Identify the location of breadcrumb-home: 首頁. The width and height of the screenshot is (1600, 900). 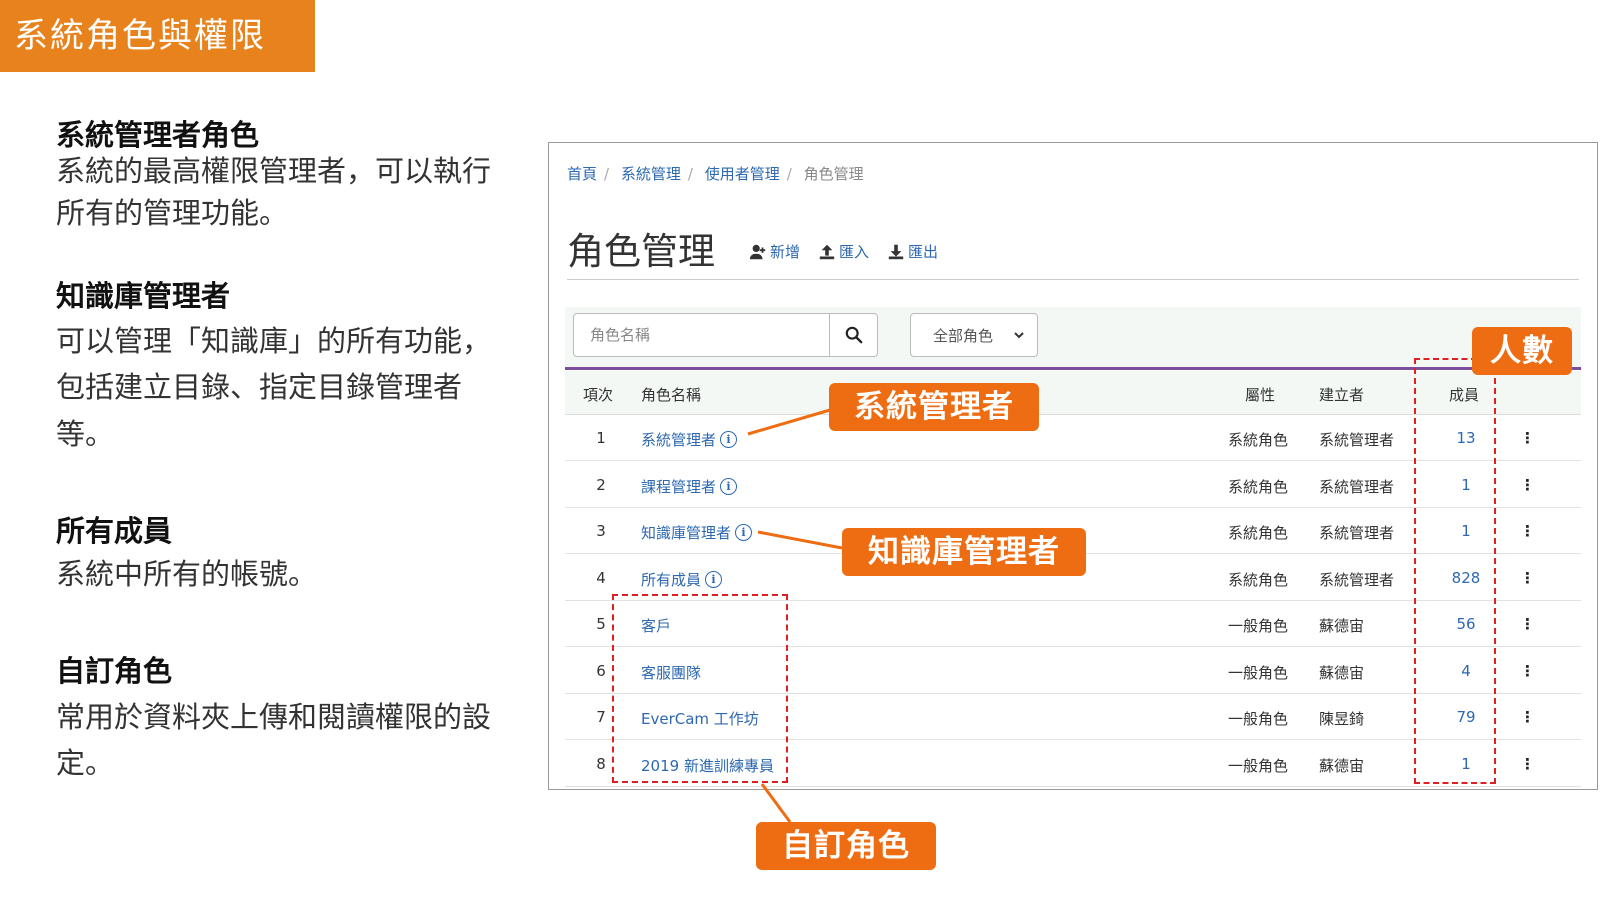
(582, 174).